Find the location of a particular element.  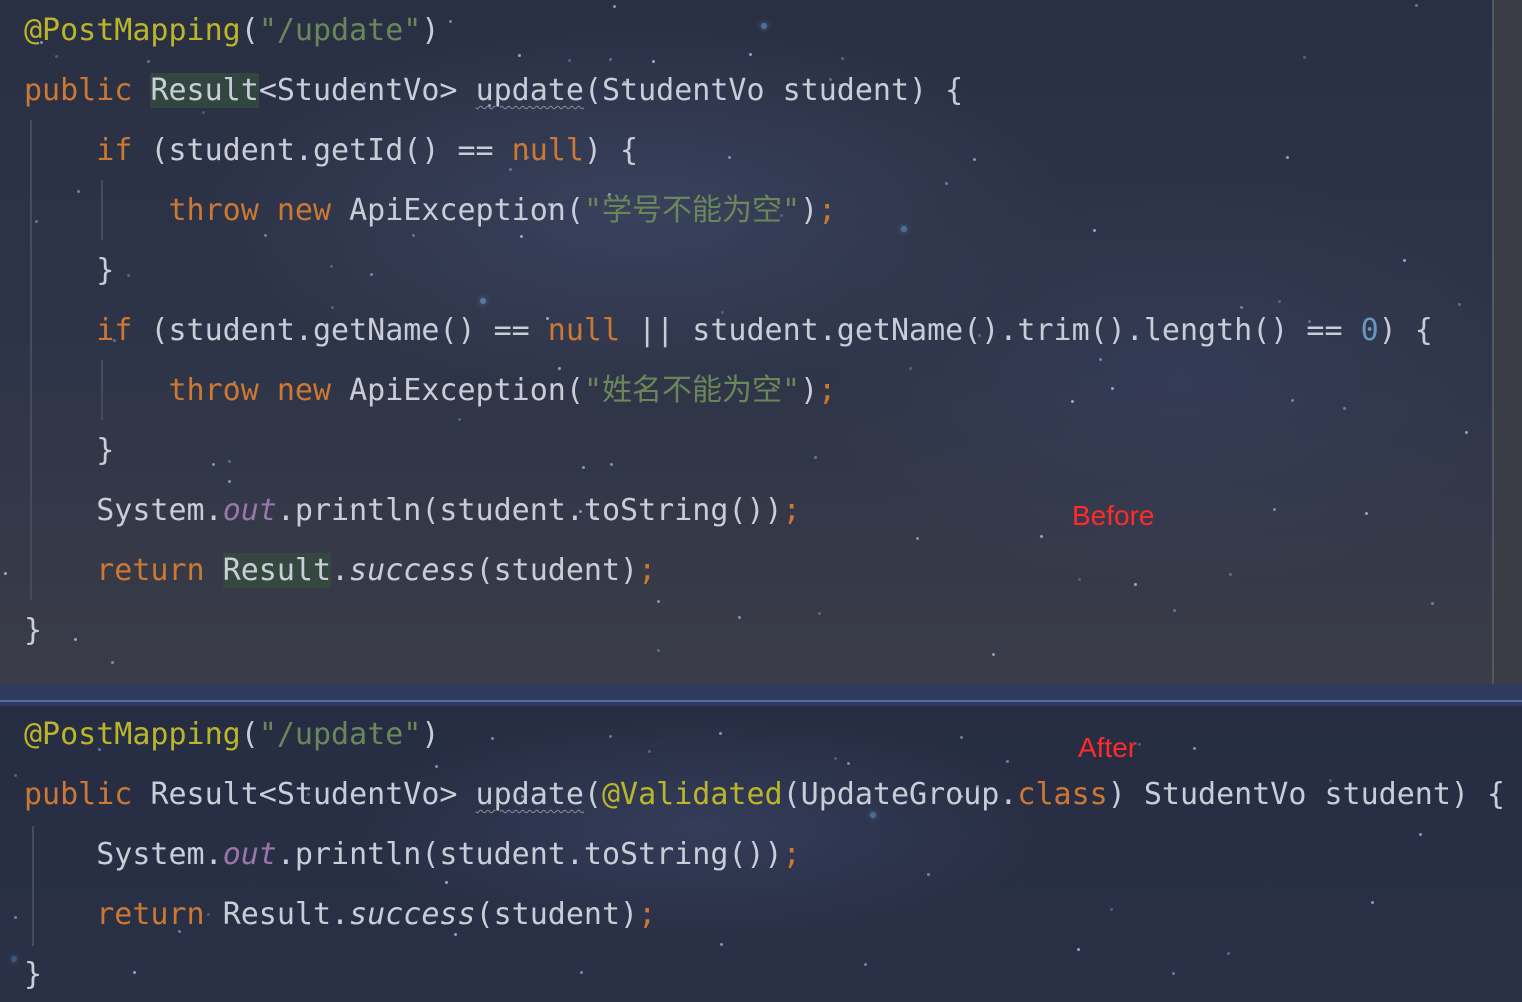

code-token: System. is located at coordinates (123, 854).